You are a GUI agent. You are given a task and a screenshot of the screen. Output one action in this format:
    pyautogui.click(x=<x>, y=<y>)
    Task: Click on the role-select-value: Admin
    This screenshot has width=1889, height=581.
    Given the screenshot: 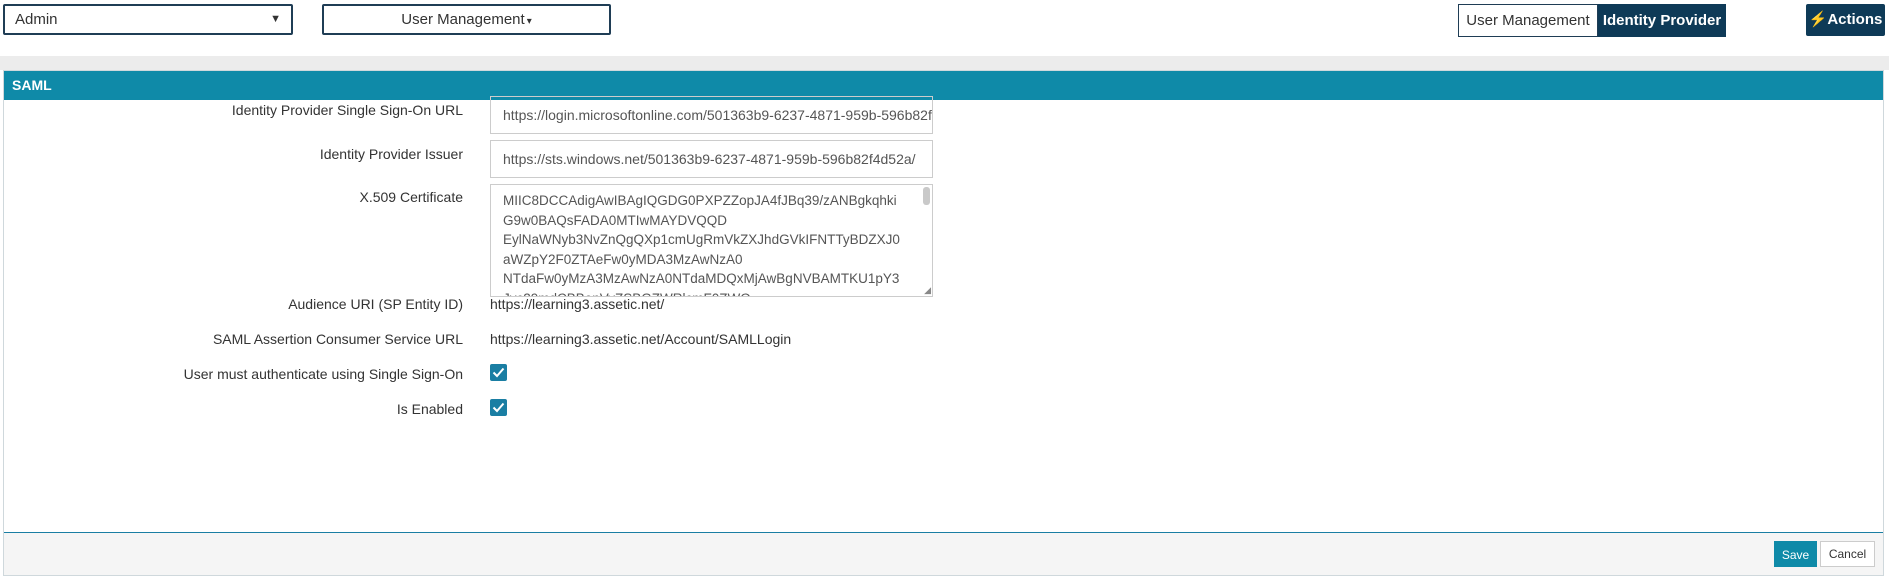 What is the action you would take?
    pyautogui.click(x=36, y=19)
    